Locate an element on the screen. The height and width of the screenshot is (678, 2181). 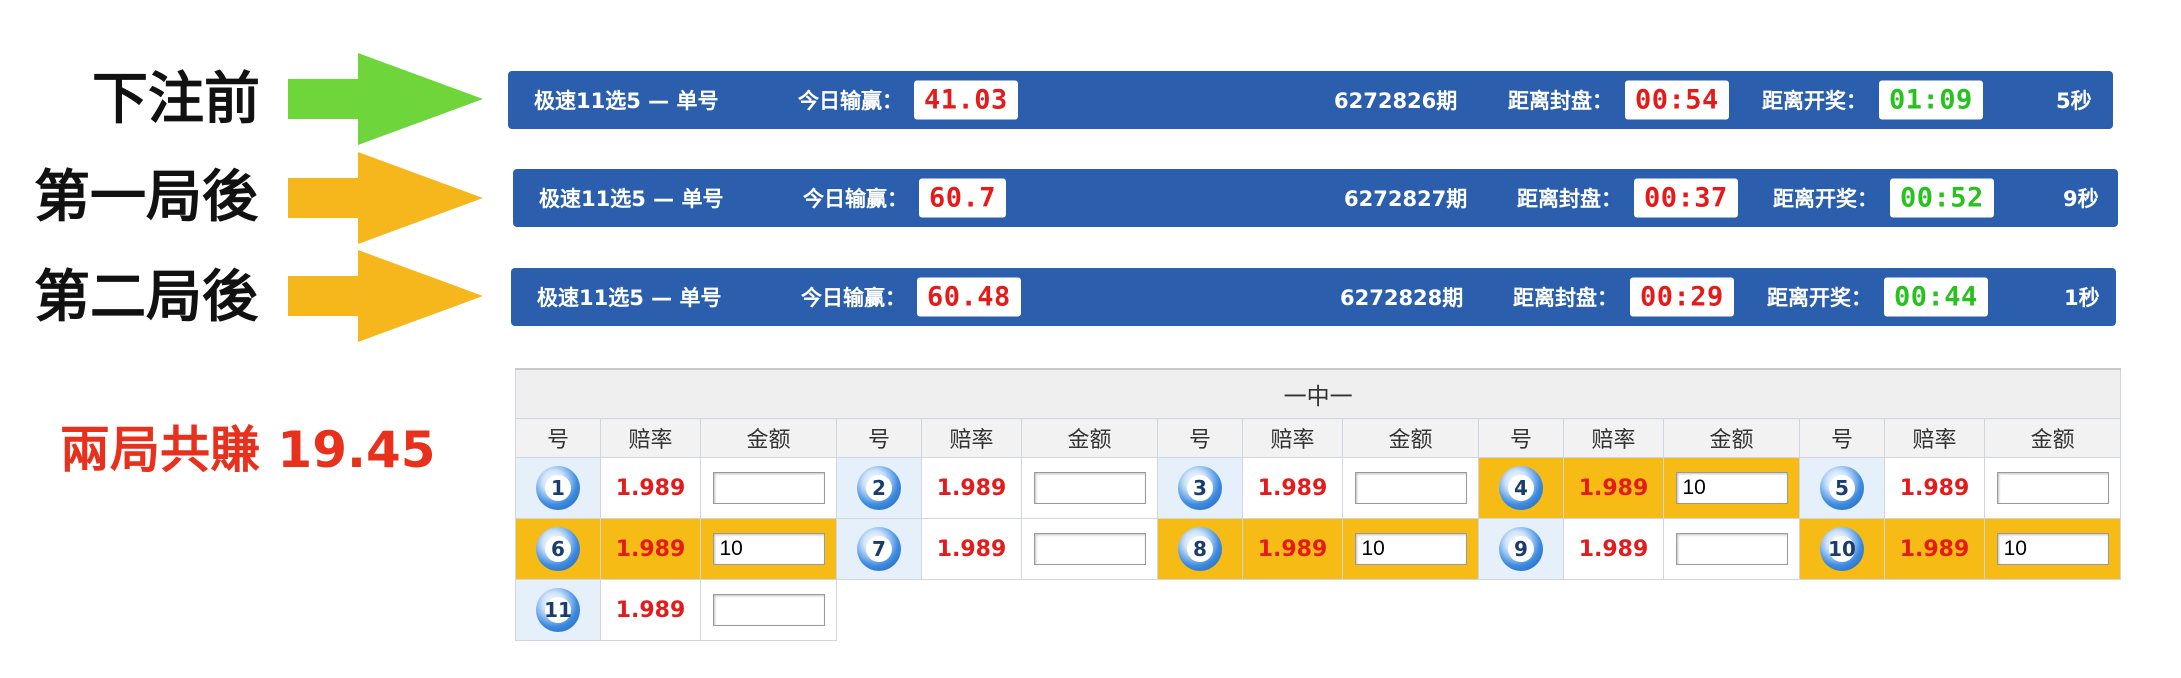
number-cell: 2 is located at coordinates (879, 488).